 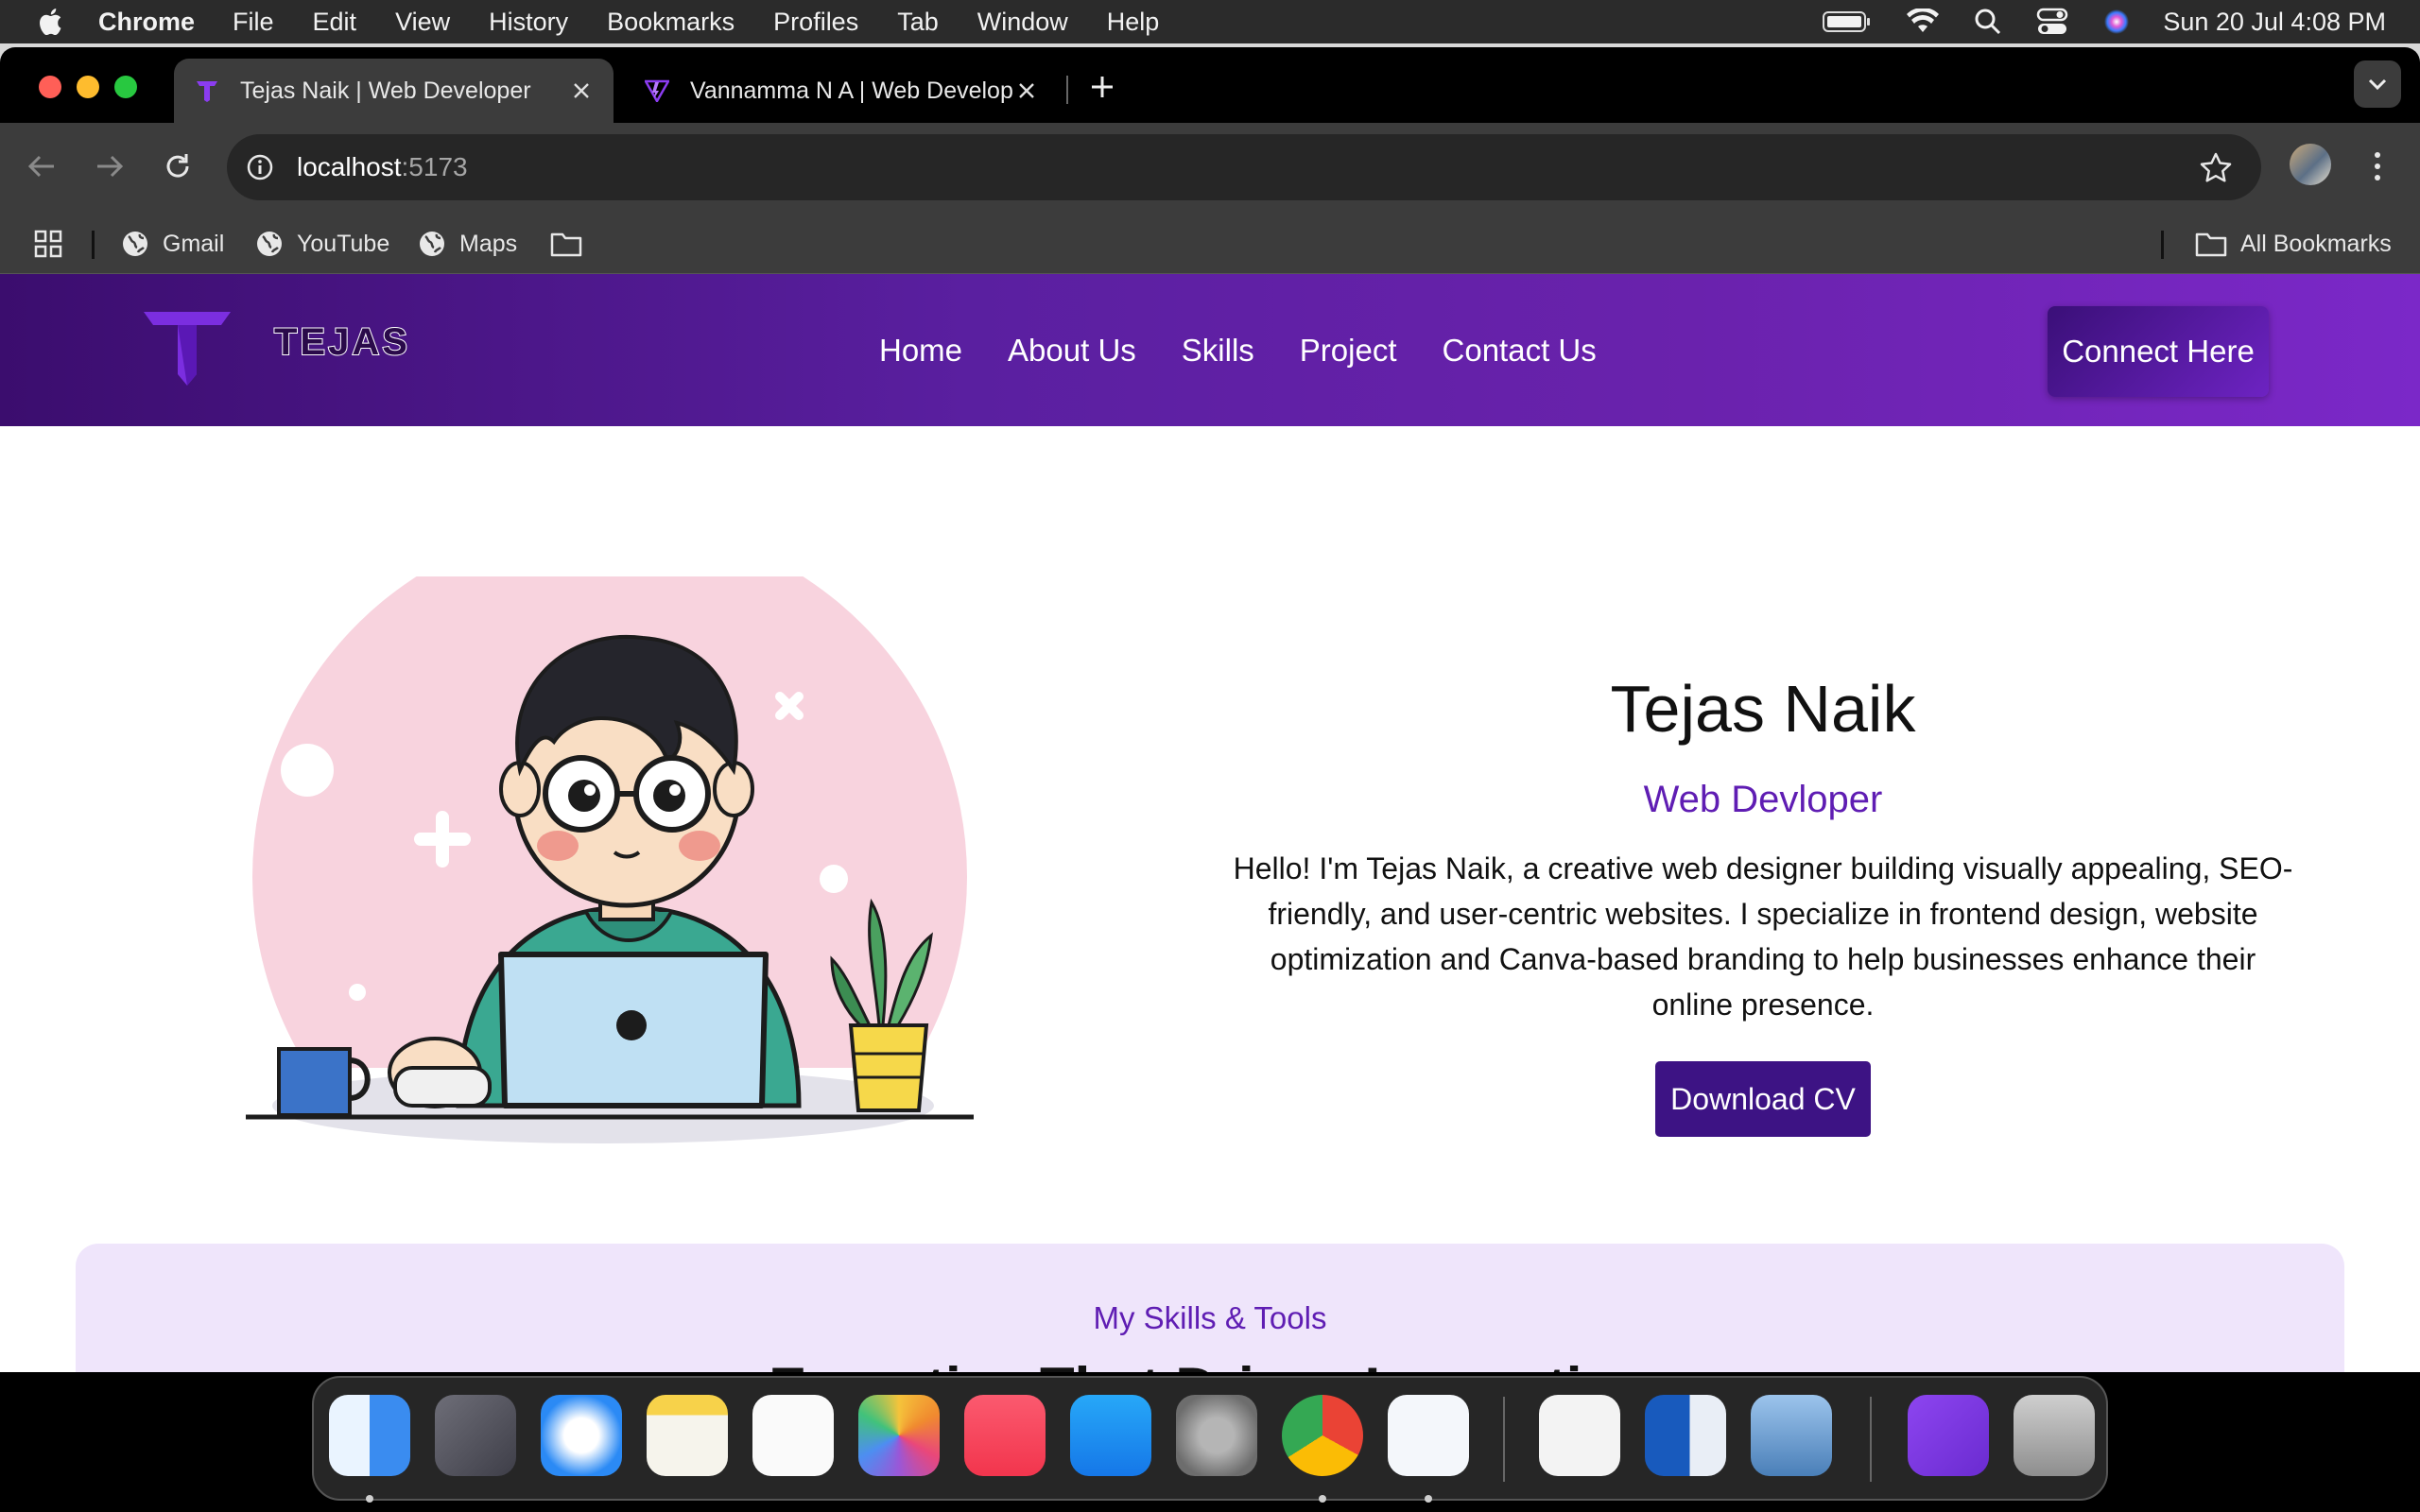 I want to click on browser-toolbar: localhost:5173, so click(x=1210, y=168).